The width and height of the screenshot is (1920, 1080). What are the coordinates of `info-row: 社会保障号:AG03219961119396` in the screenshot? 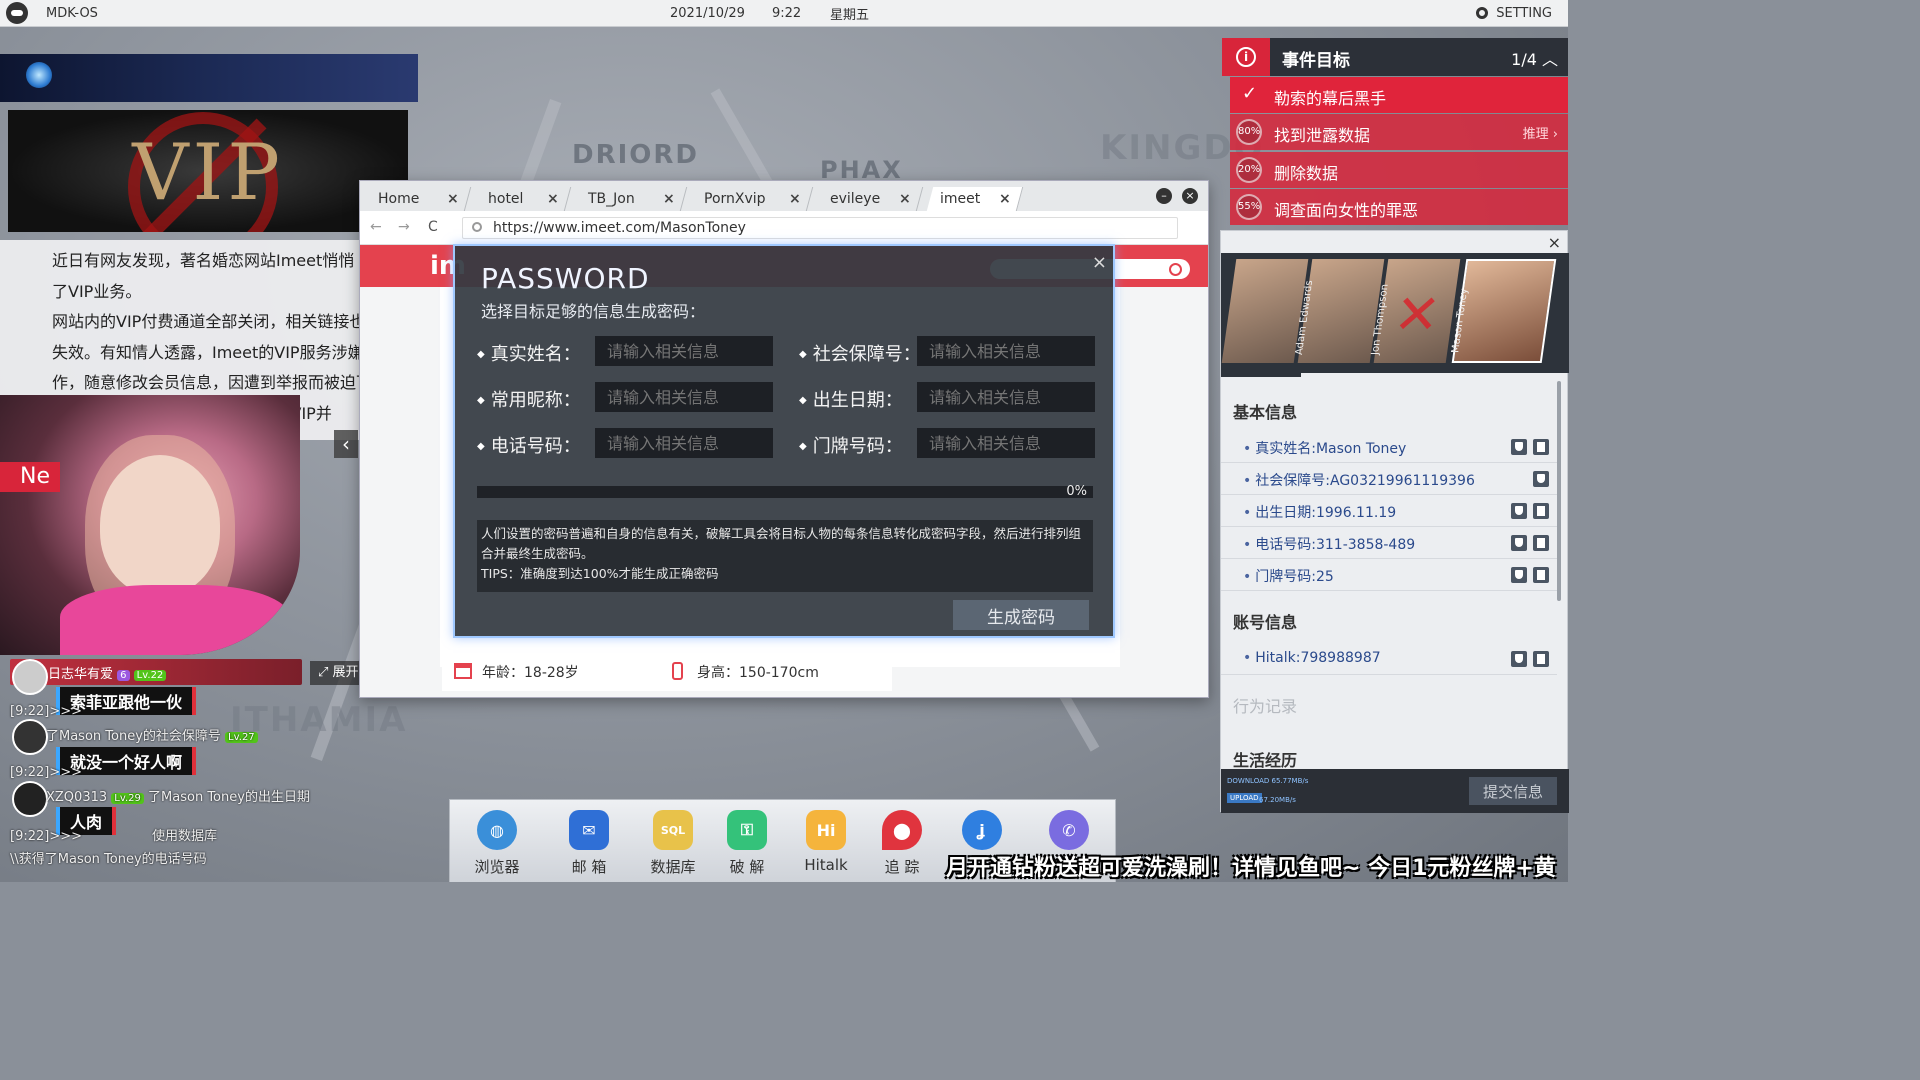 It's located at (1389, 479).